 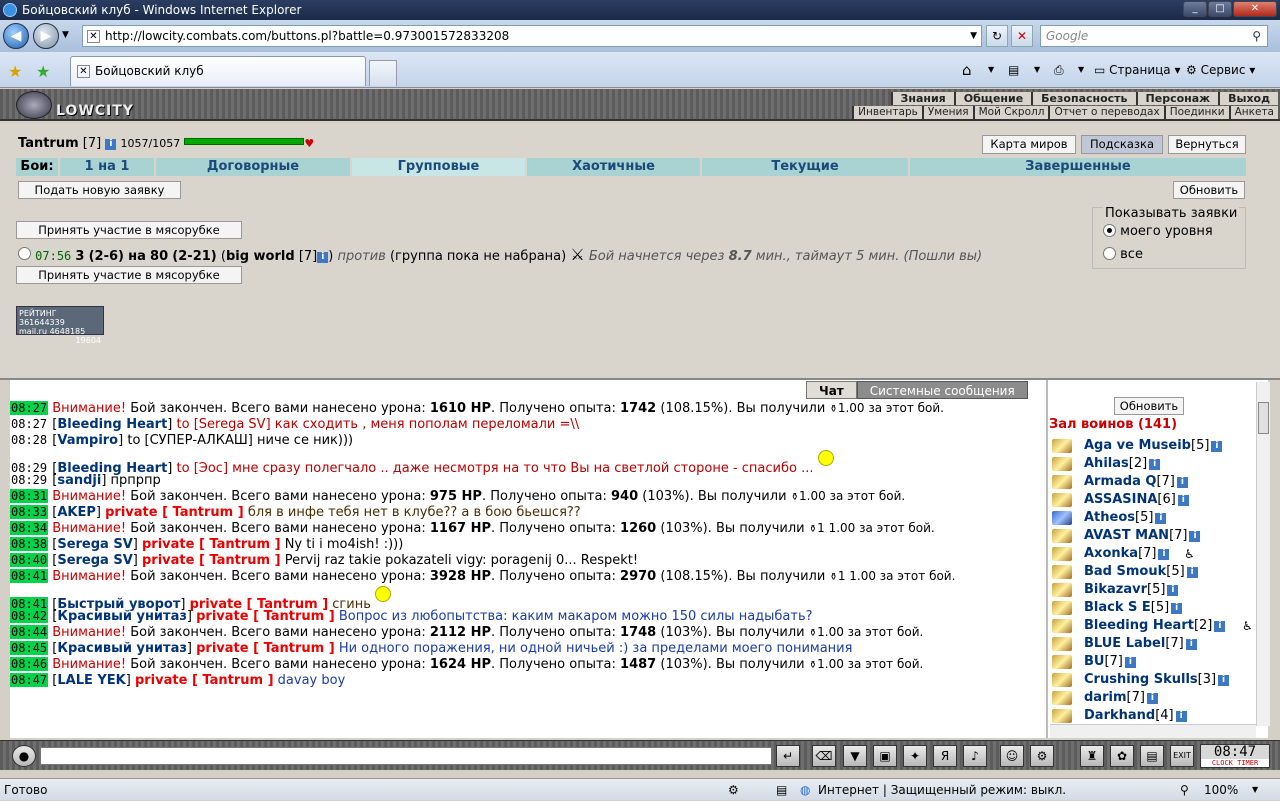 I want to click on new-tab-button, so click(x=383, y=73).